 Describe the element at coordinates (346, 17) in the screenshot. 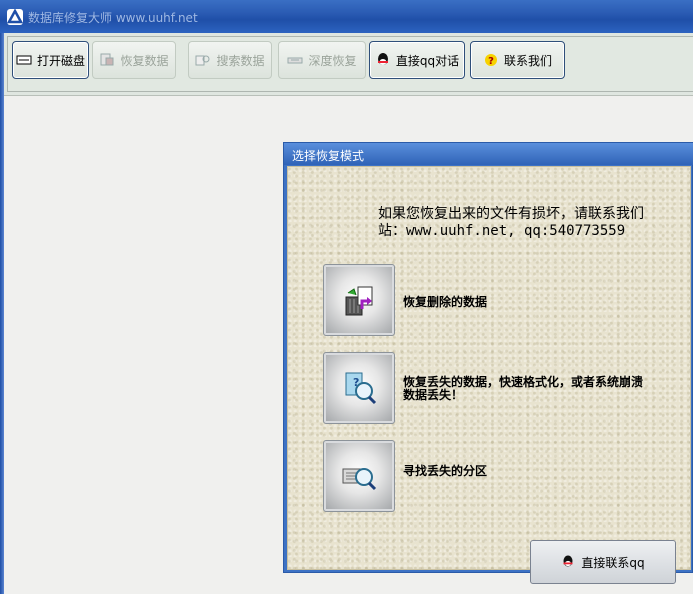

I see `window-title-bar: 数据库修复大师 www.uuhf.net` at that location.